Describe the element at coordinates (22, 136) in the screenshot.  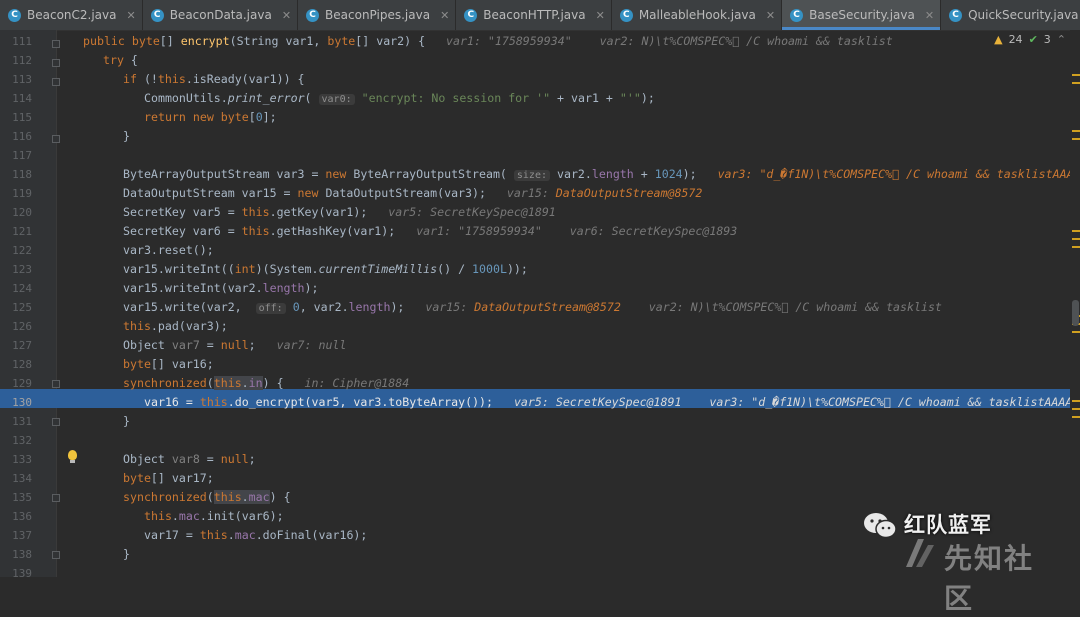
I see `line-number: 116` at that location.